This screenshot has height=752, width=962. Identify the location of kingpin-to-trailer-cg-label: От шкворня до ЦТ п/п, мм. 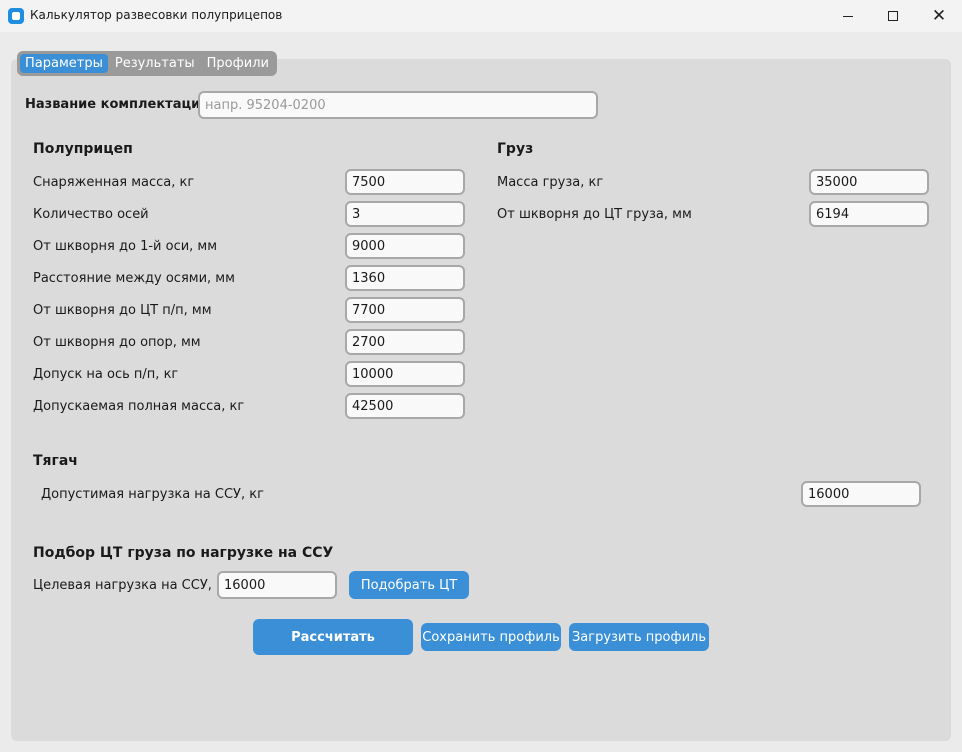
(122, 310).